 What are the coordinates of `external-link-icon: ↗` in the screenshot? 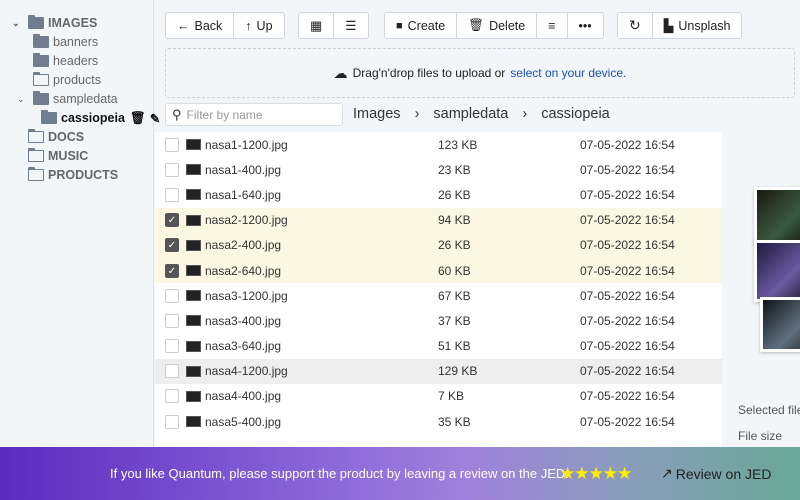 It's located at (667, 473).